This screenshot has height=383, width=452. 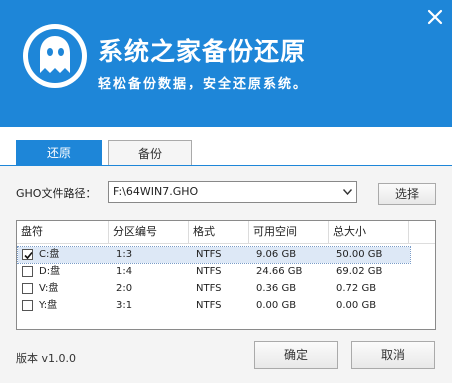 I want to click on checkmark-icon, so click(x=28, y=255).